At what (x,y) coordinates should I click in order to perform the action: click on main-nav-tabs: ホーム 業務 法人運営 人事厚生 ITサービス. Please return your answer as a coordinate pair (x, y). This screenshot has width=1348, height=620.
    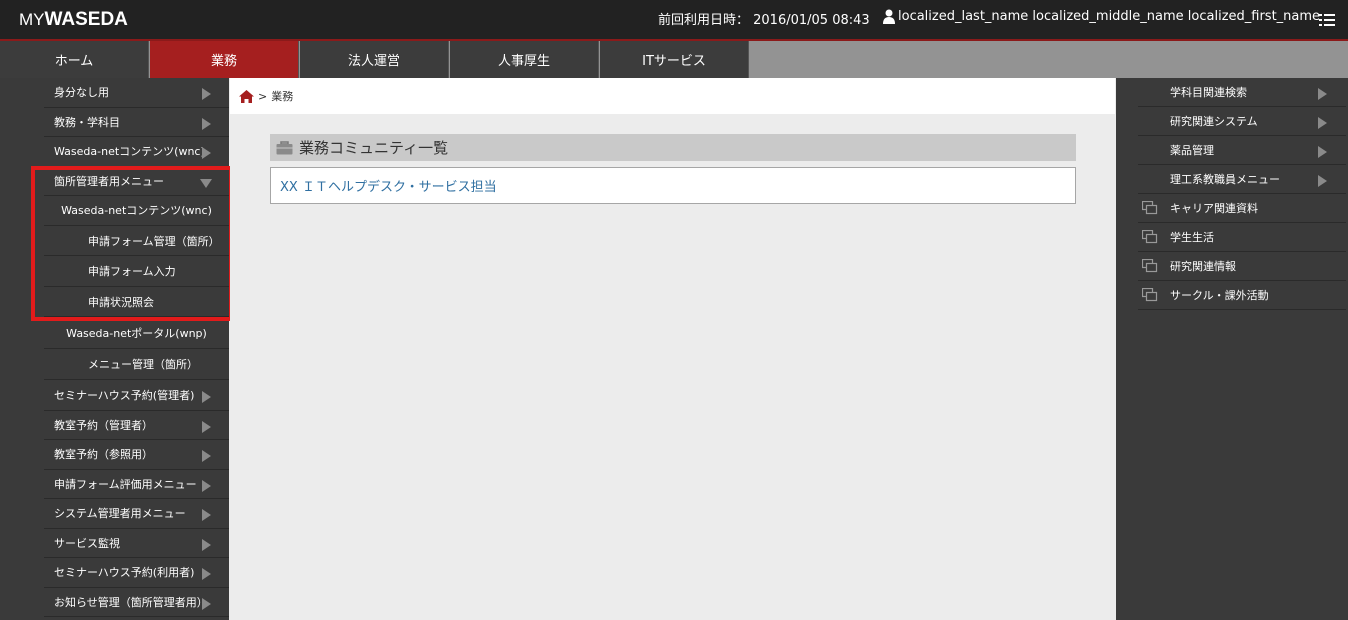
    Looking at the image, I should click on (674, 59).